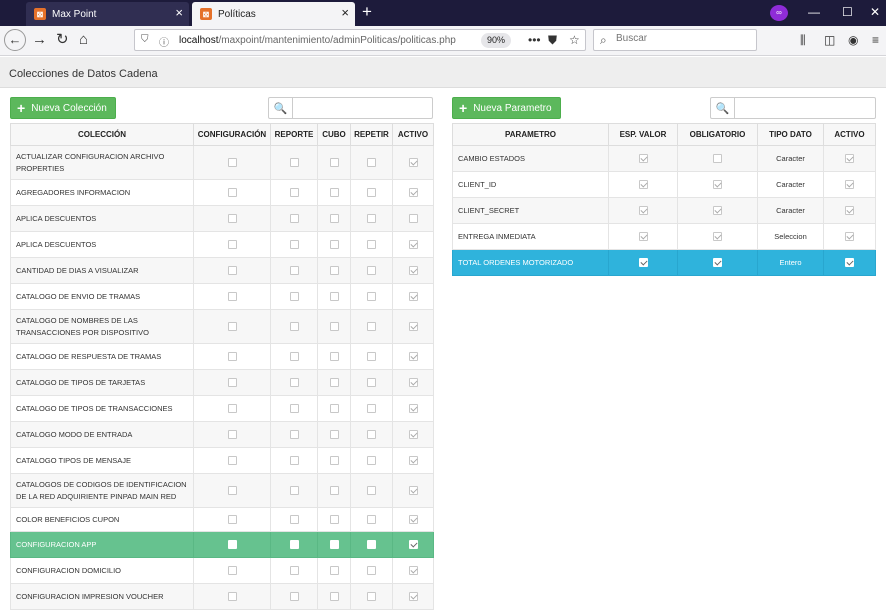  I want to click on table-row: CLIENT_ID Caracter, so click(664, 184).